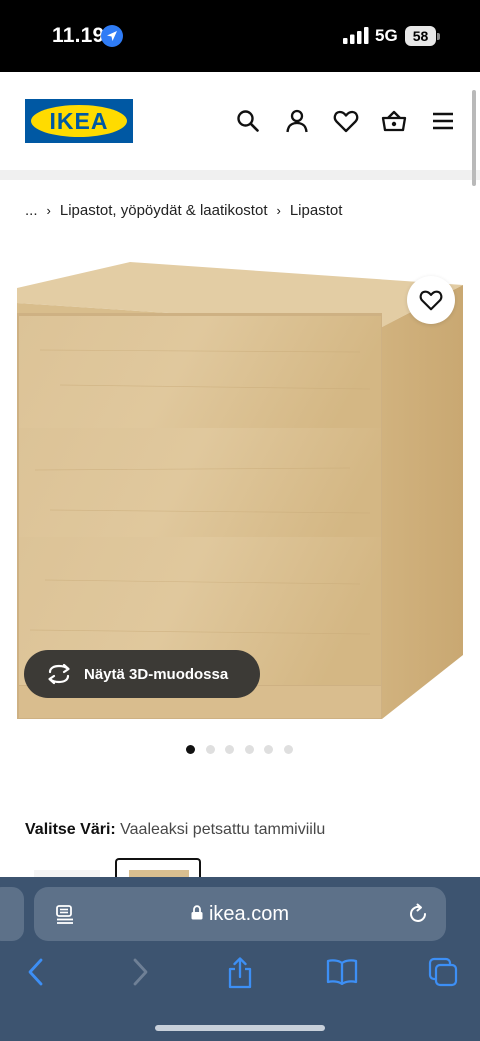  I want to click on url-text: ikea.com, so click(249, 914).